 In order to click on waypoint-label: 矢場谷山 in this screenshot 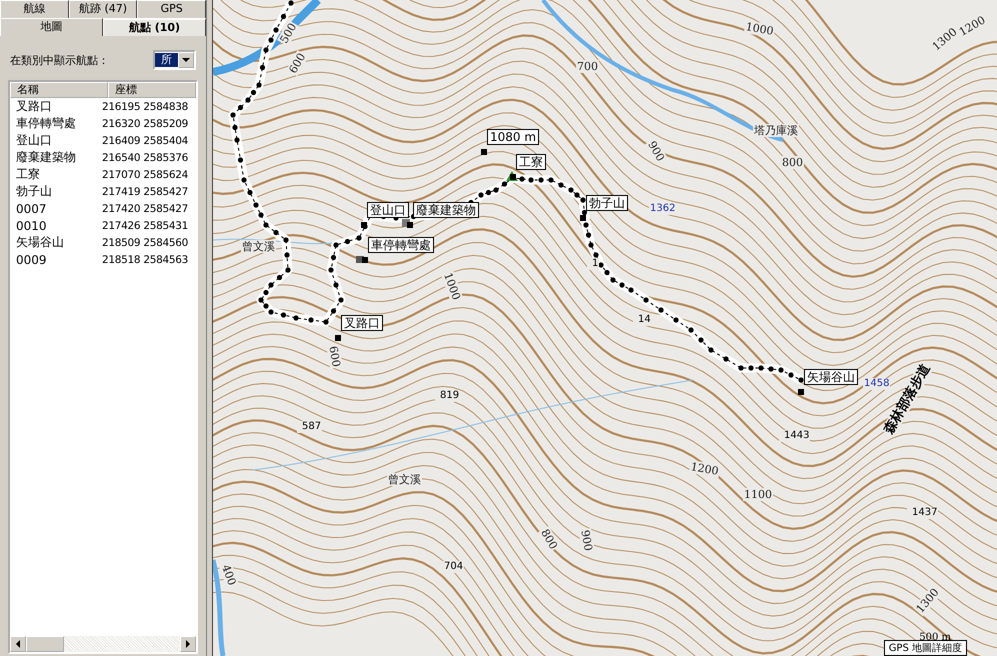, I will do `click(831, 377)`.